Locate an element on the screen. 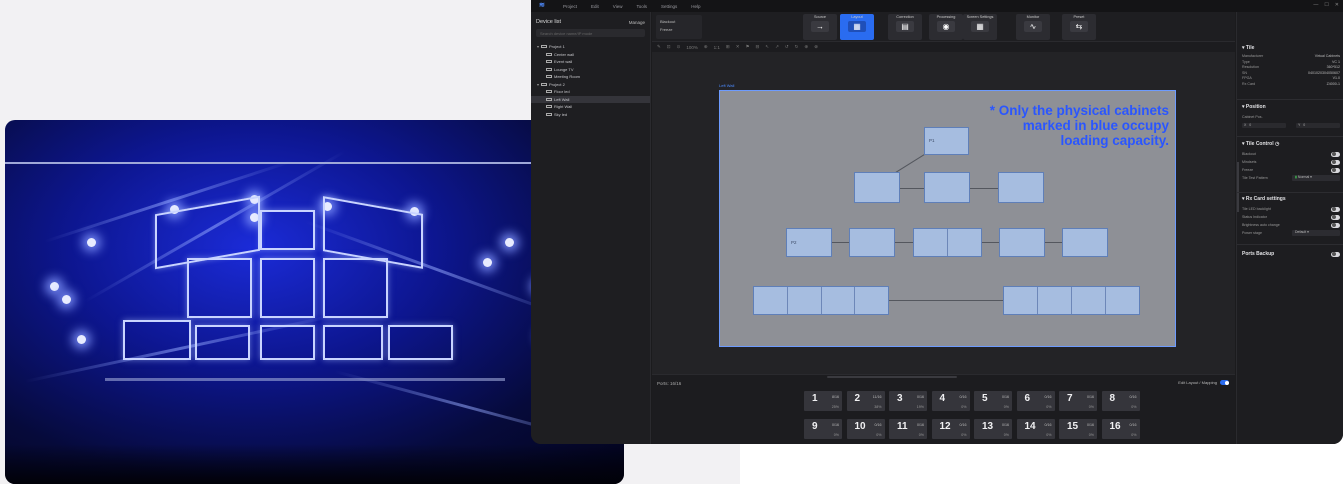 The image size is (1343, 484). tool-screen-settings: Screen Settings ▦ is located at coordinates (980, 27).